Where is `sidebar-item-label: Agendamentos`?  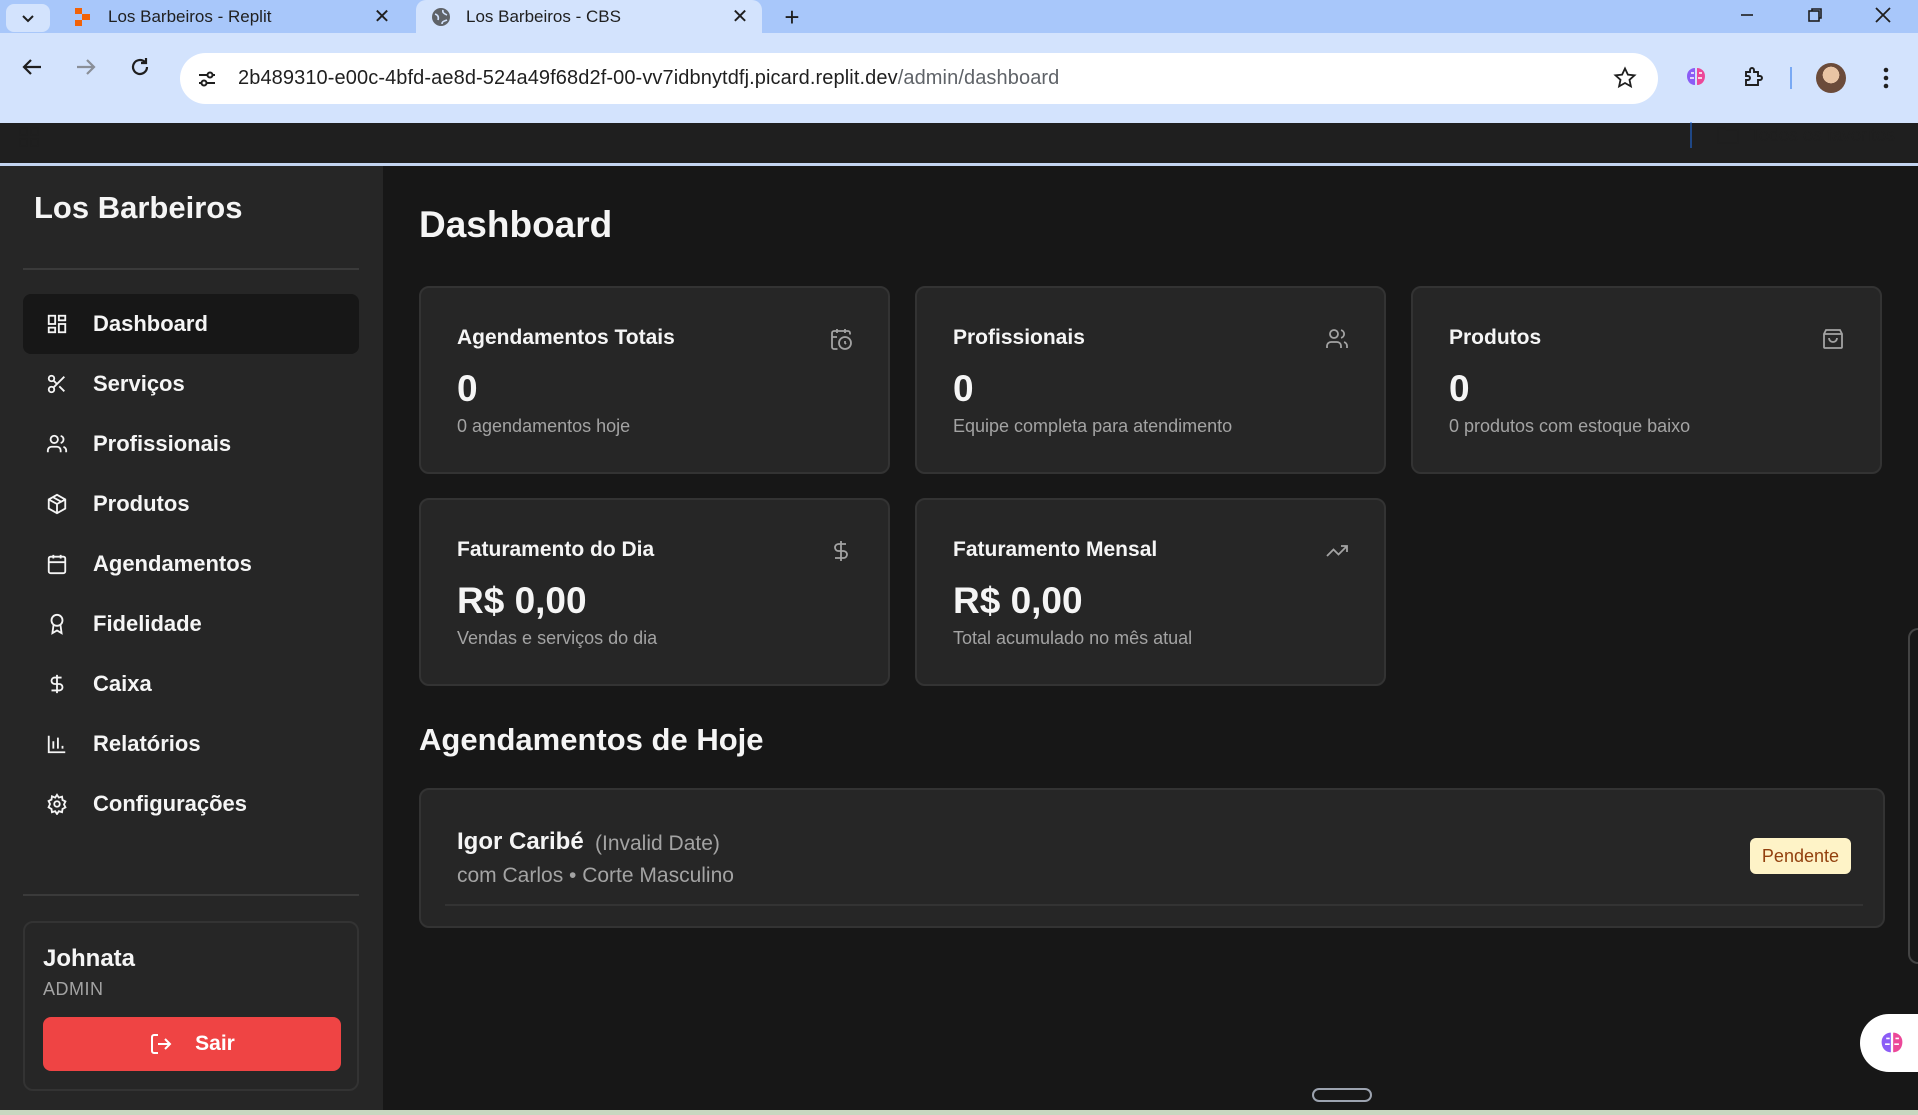 sidebar-item-label: Agendamentos is located at coordinates (172, 563).